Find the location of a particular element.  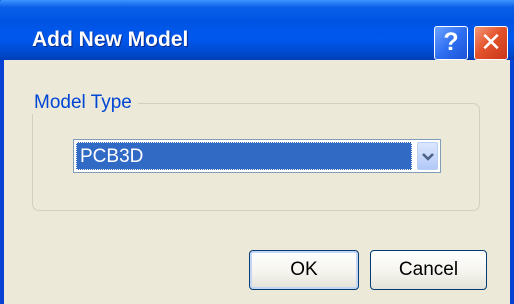

dropdown-arrow-button is located at coordinates (427, 156).